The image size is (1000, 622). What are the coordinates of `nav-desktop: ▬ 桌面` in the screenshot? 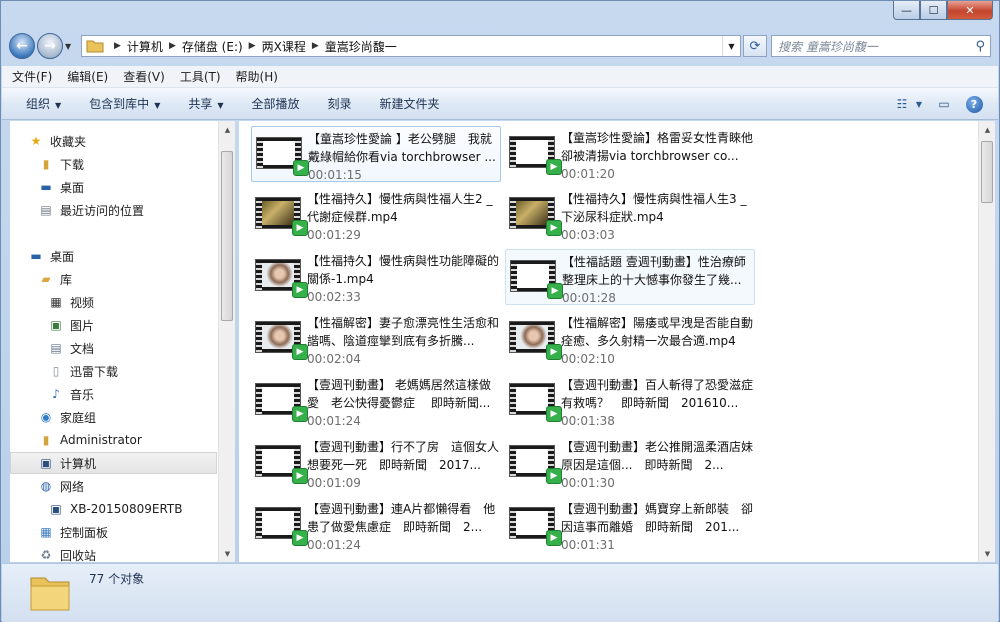 It's located at (51, 256).